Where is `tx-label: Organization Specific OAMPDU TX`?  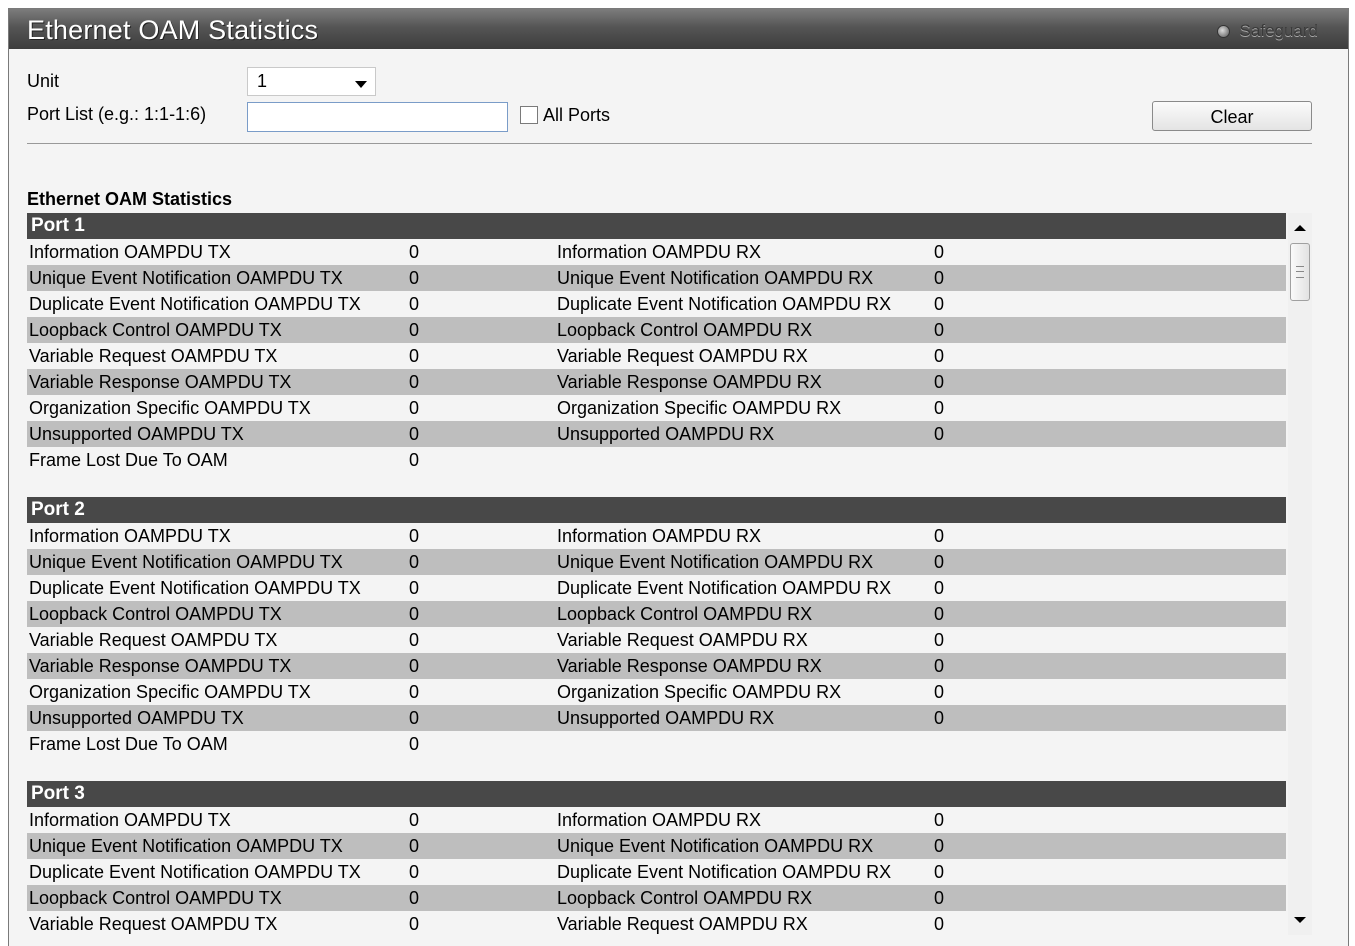 tx-label: Organization Specific OAMPDU TX is located at coordinates (170, 408).